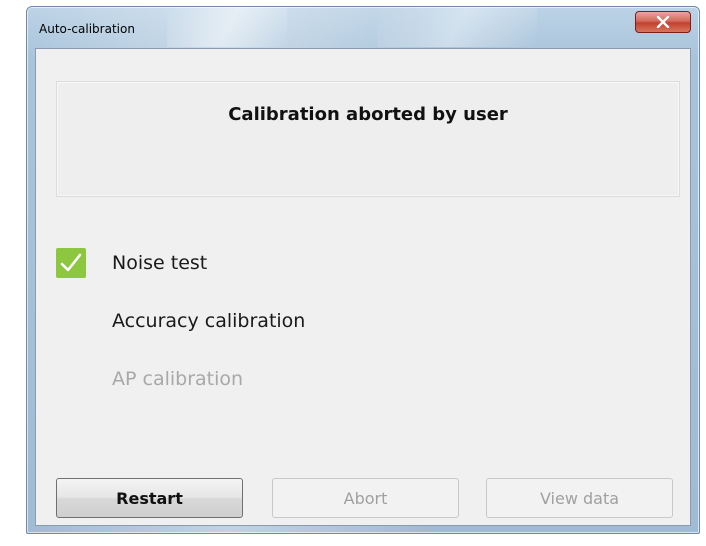 This screenshot has width=706, height=546. Describe the element at coordinates (209, 321) in the screenshot. I see `step-label: Accuracy calibration` at that location.